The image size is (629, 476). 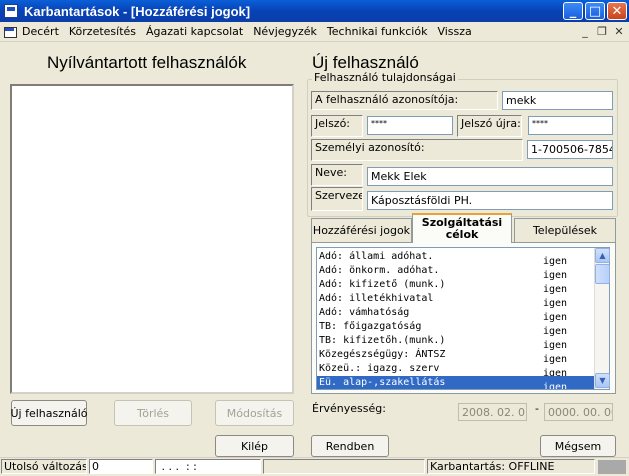 What do you see at coordinates (456, 286) in the screenshot?
I see `list-item: Adó: kifizető (munk.) igen` at bounding box center [456, 286].